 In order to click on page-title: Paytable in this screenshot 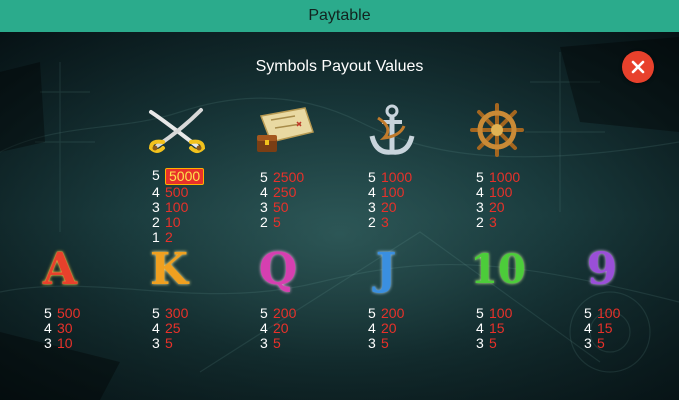, I will do `click(339, 15)`.